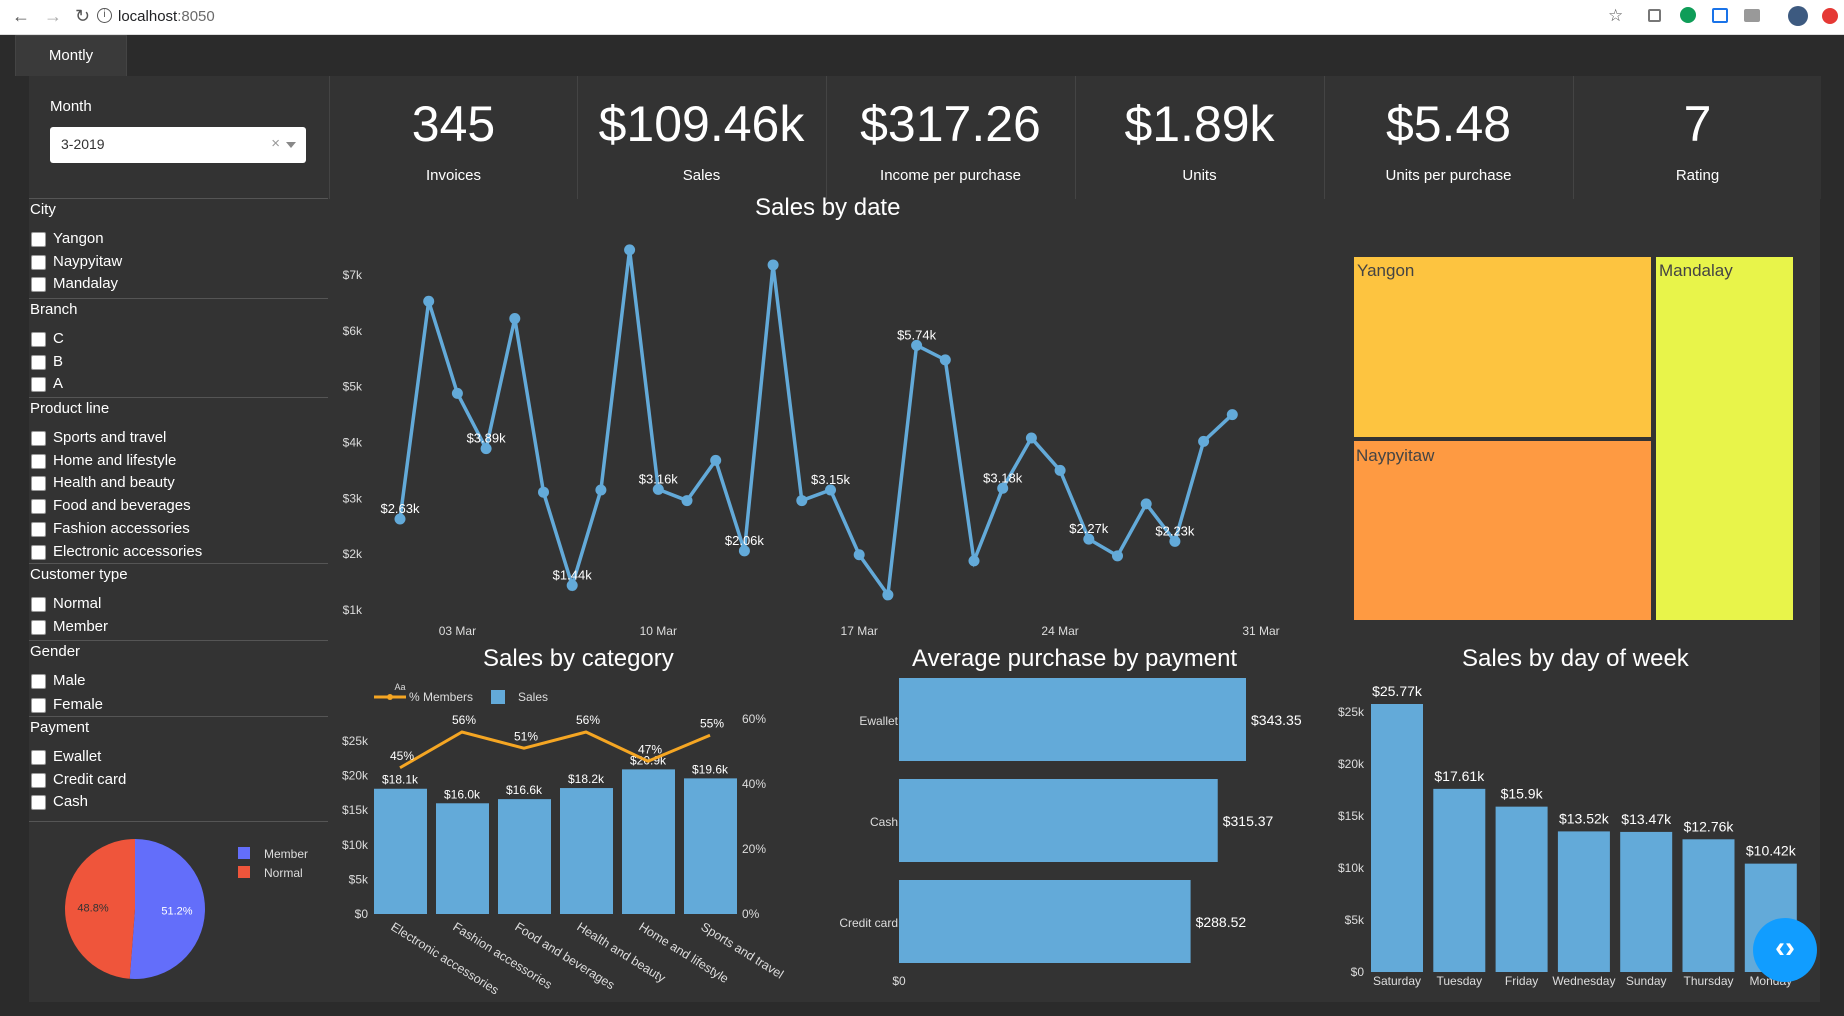 The height and width of the screenshot is (1016, 1844). What do you see at coordinates (564, 956) in the screenshot?
I see `category-tick-label: Food and beverages` at bounding box center [564, 956].